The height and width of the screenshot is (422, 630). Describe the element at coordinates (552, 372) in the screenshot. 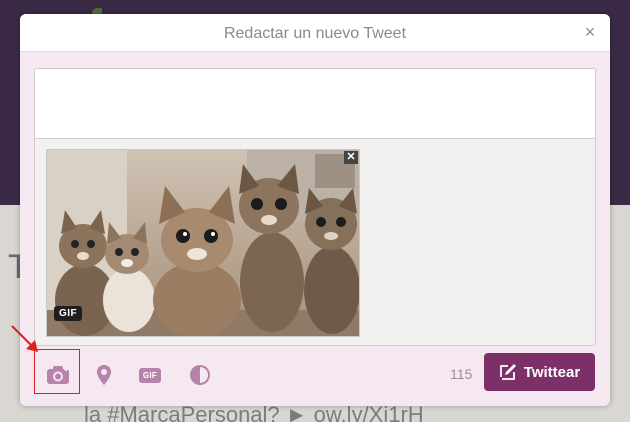

I see `tweet-button-label: Twittear` at that location.